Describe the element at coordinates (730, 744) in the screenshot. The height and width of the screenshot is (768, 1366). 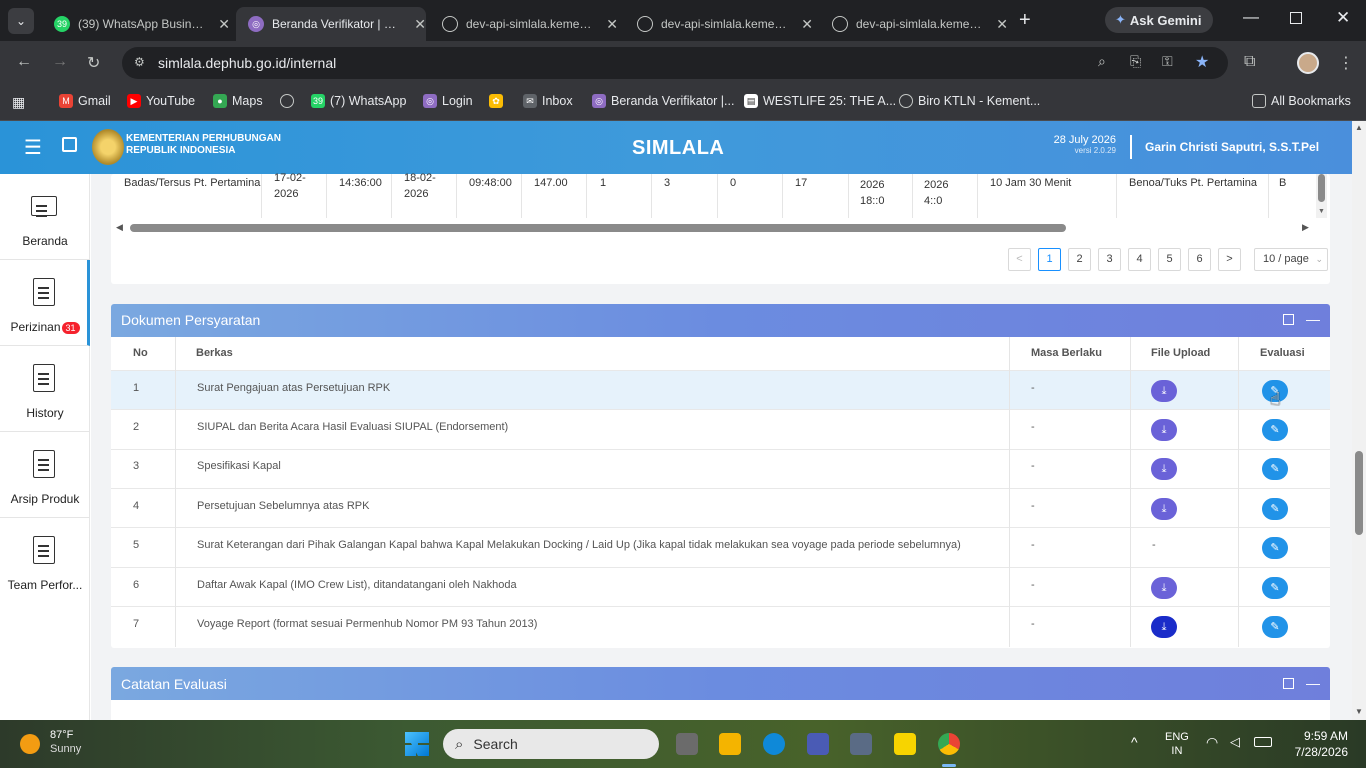
I see `file-explorer-icon` at that location.